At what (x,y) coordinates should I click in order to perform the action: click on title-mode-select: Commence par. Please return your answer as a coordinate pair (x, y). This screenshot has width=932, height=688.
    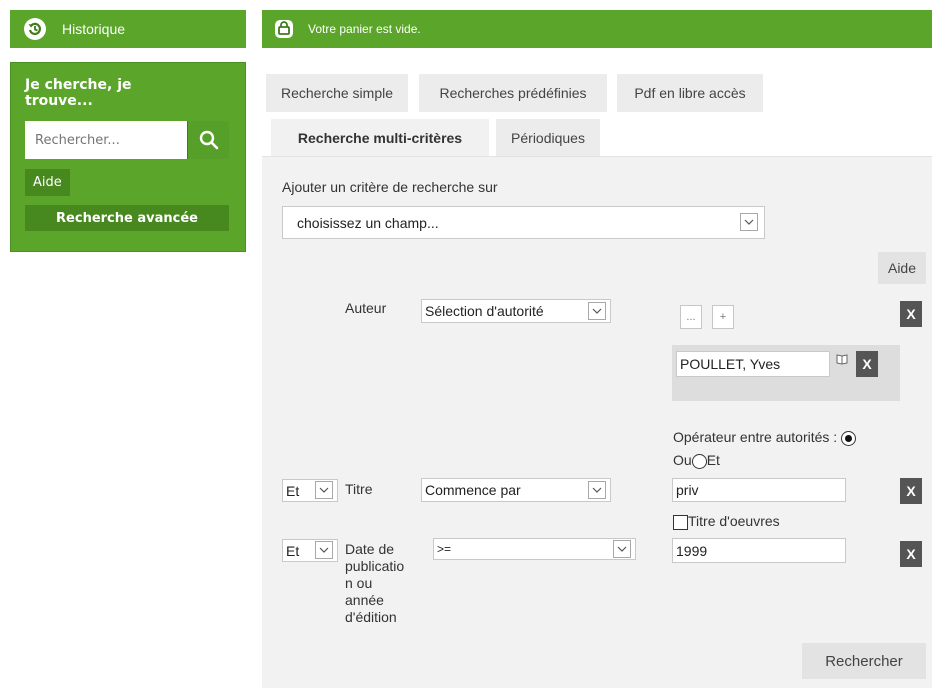
    Looking at the image, I should click on (516, 490).